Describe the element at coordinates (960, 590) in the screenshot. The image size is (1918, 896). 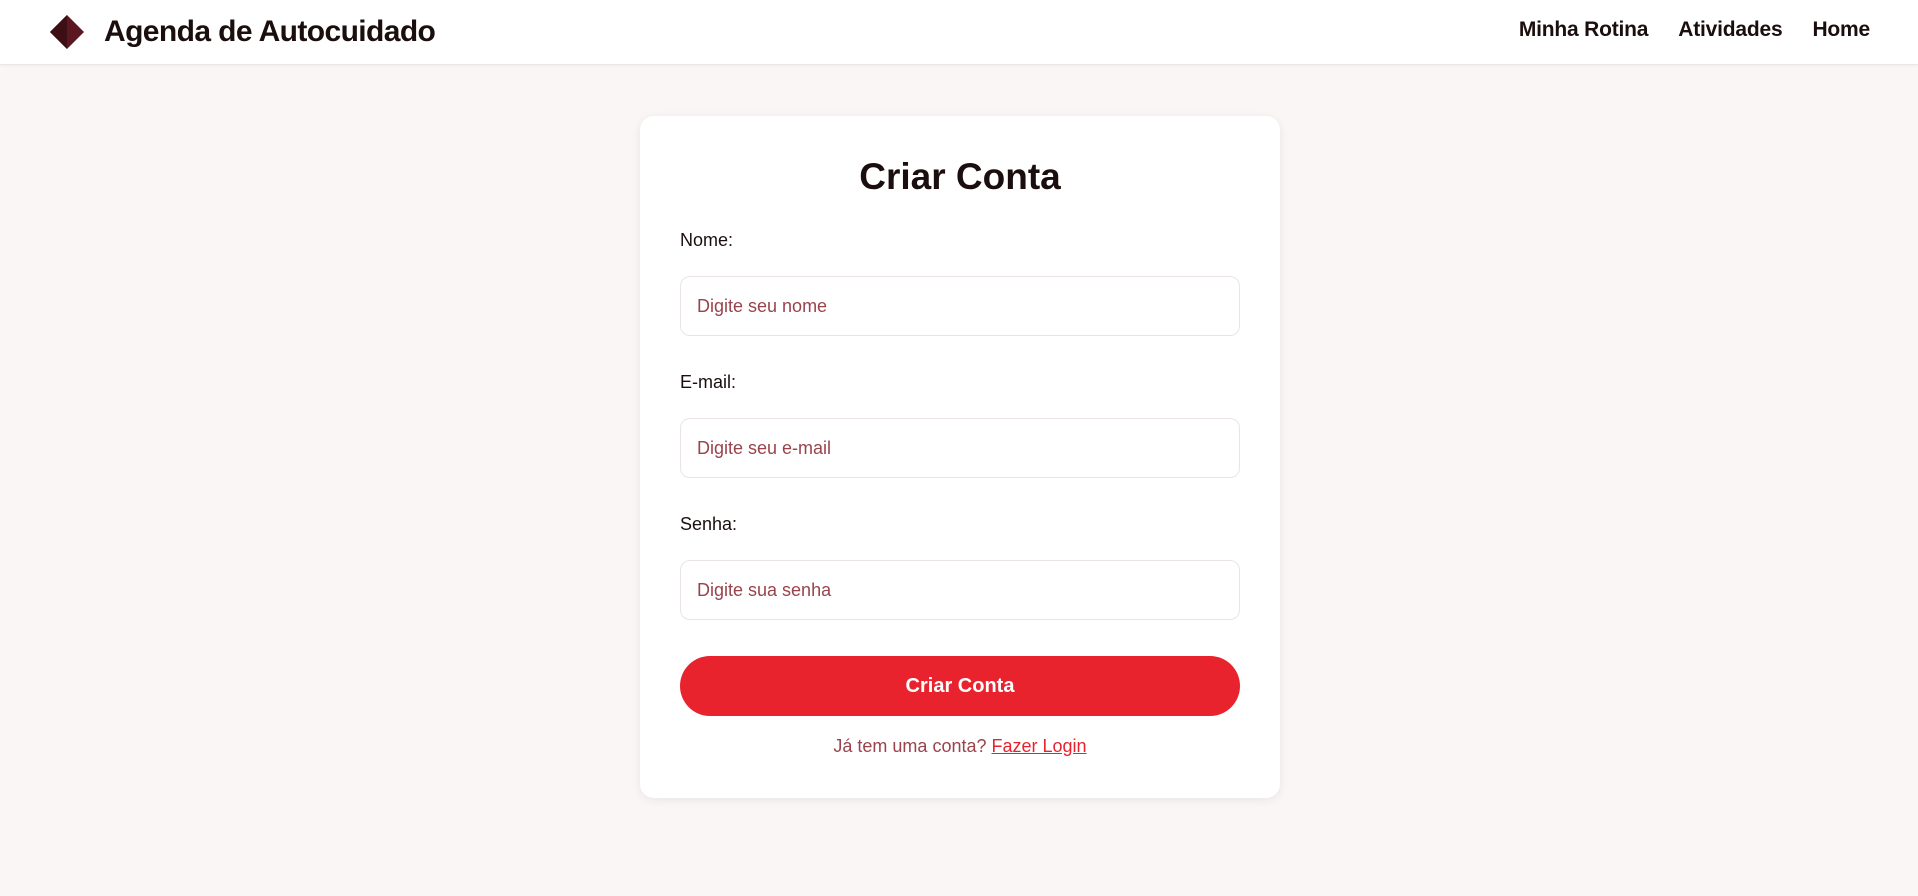
I see `password-input` at that location.